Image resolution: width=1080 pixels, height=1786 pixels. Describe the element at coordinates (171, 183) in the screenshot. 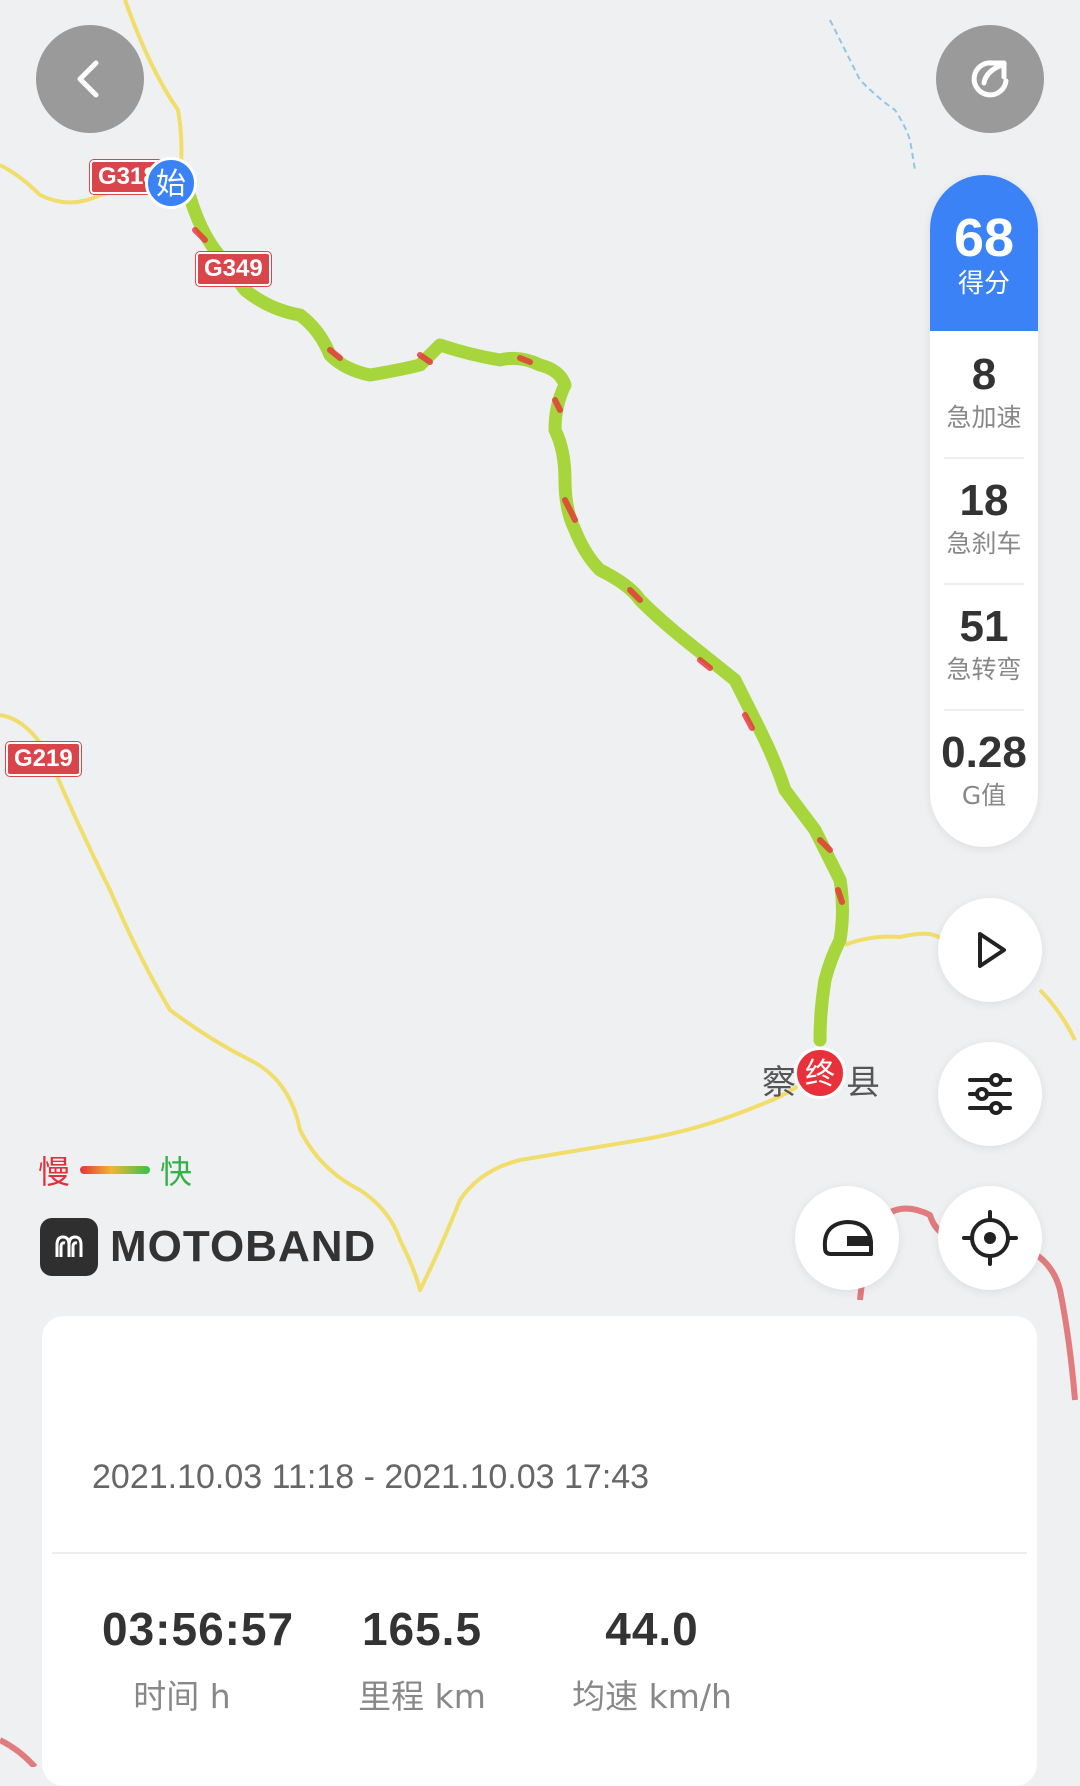

I see `start-marker: 始` at that location.